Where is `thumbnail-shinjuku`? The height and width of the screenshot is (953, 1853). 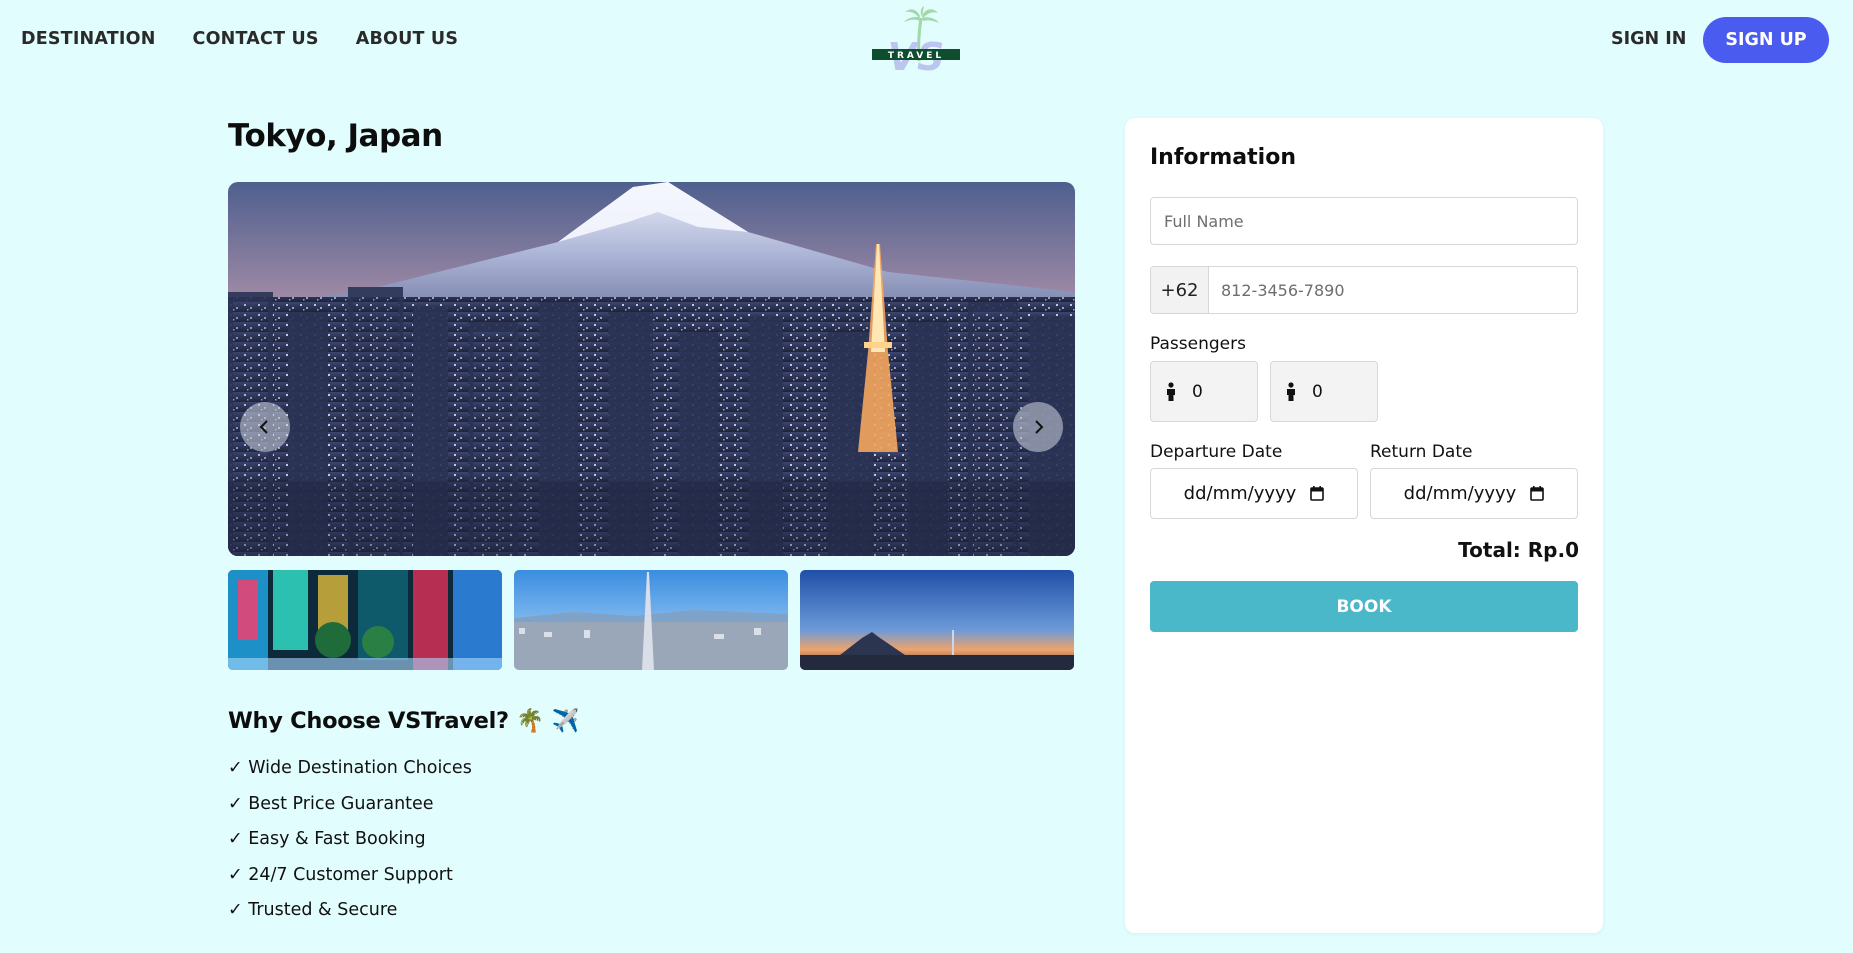
thumbnail-shinjuku is located at coordinates (365, 620).